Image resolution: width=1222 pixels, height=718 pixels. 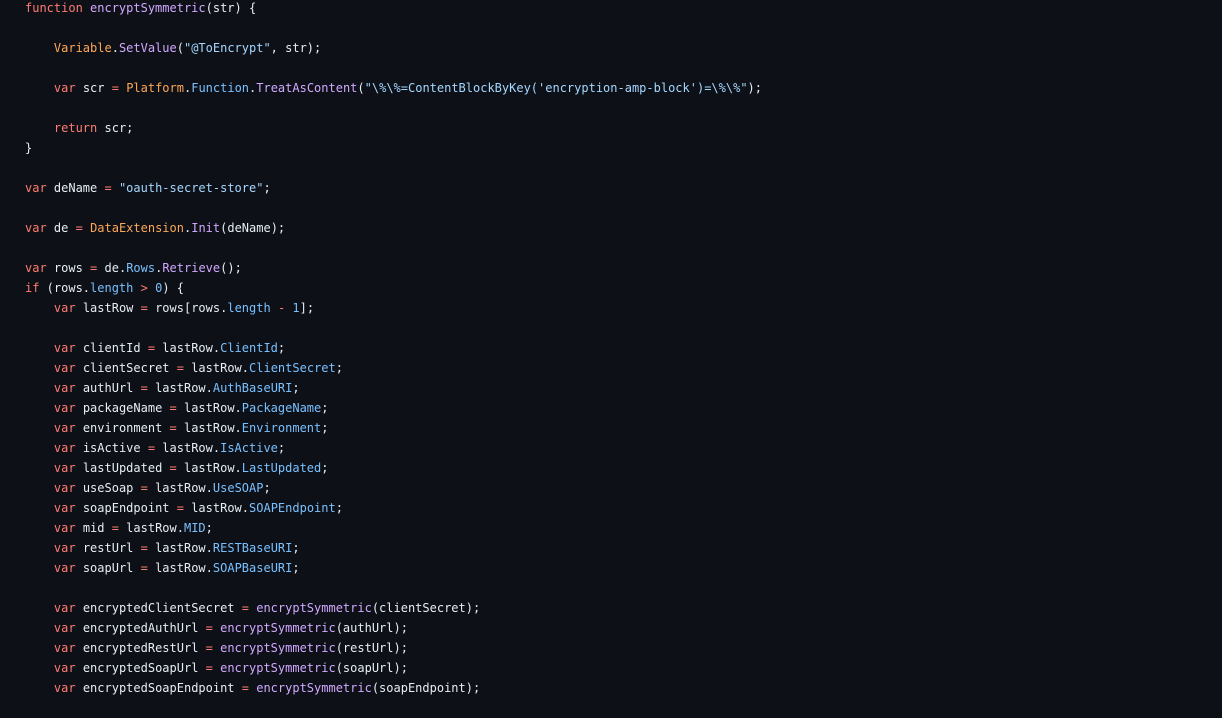 I want to click on code-token-keyword: function, so click(x=54, y=8).